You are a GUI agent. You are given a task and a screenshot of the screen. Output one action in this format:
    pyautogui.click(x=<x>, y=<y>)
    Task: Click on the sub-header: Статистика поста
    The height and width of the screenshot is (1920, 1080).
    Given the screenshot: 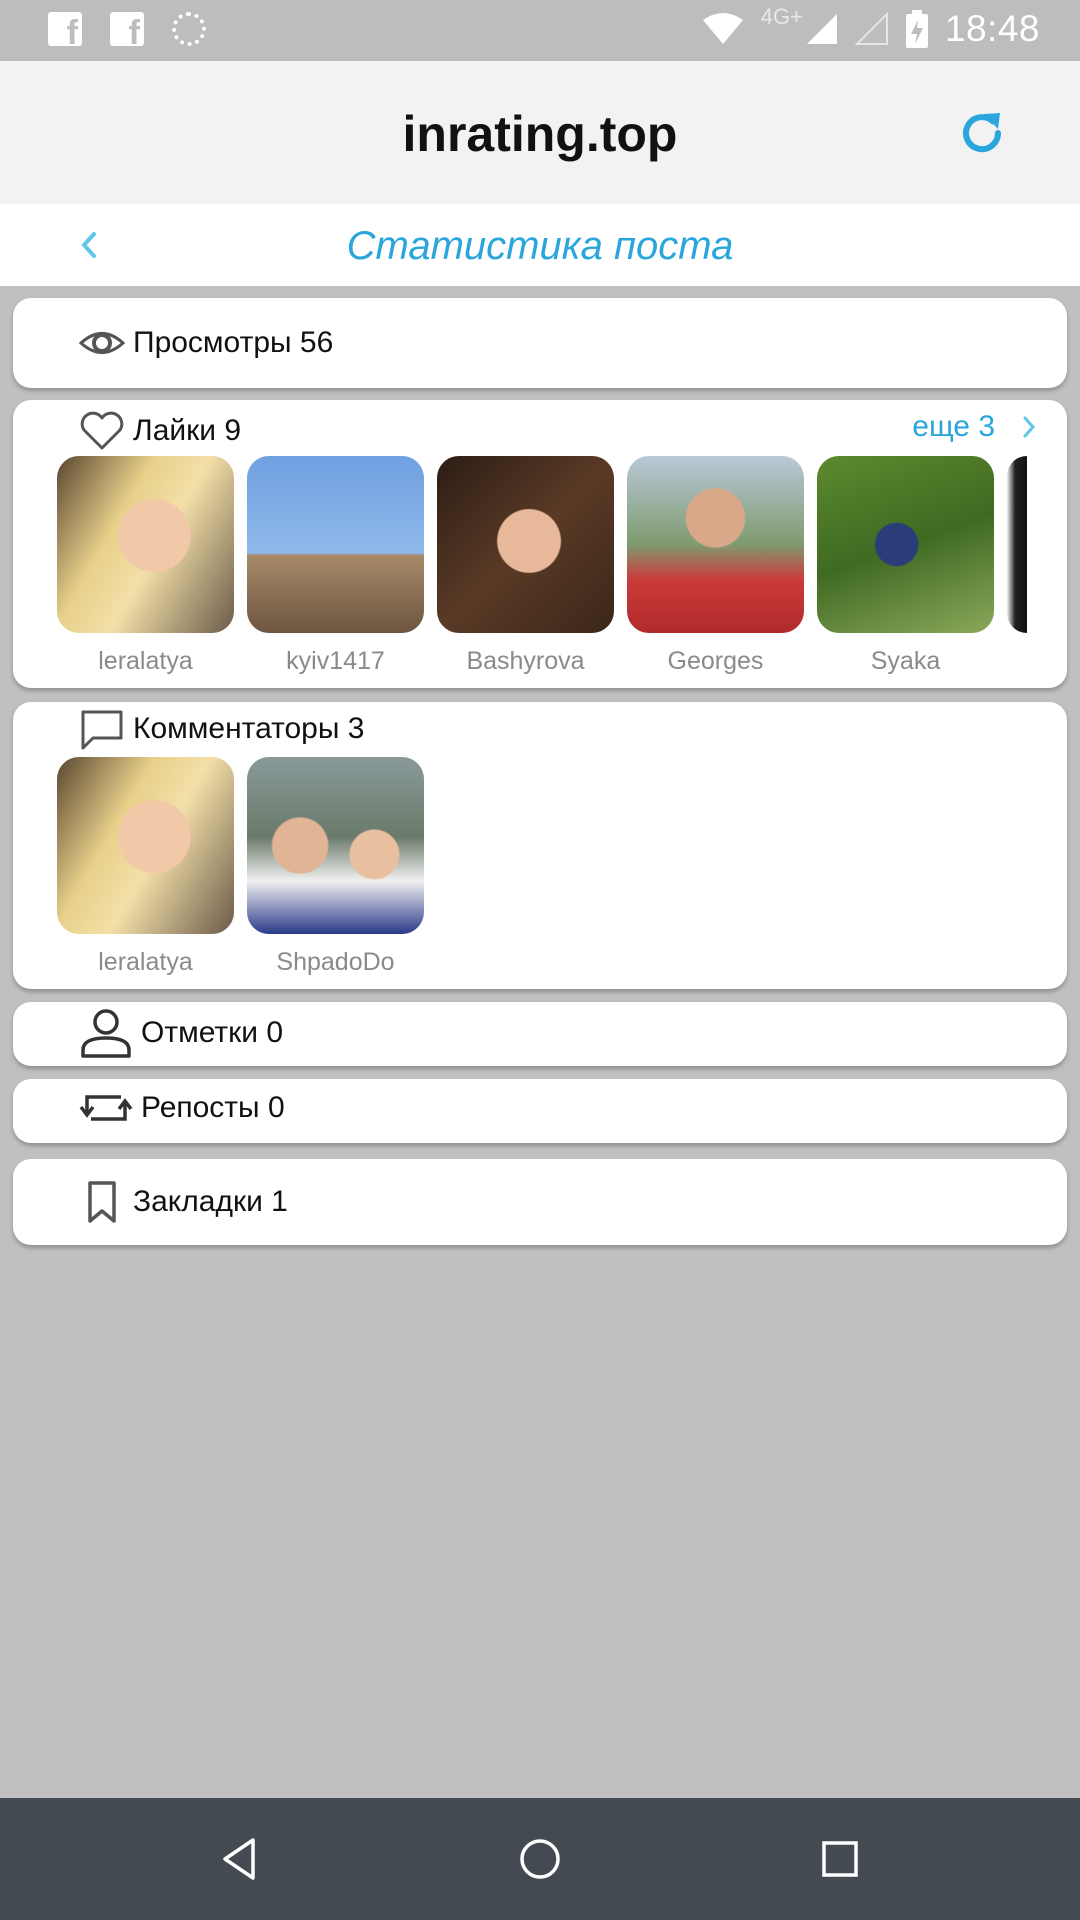 What is the action you would take?
    pyautogui.click(x=540, y=245)
    